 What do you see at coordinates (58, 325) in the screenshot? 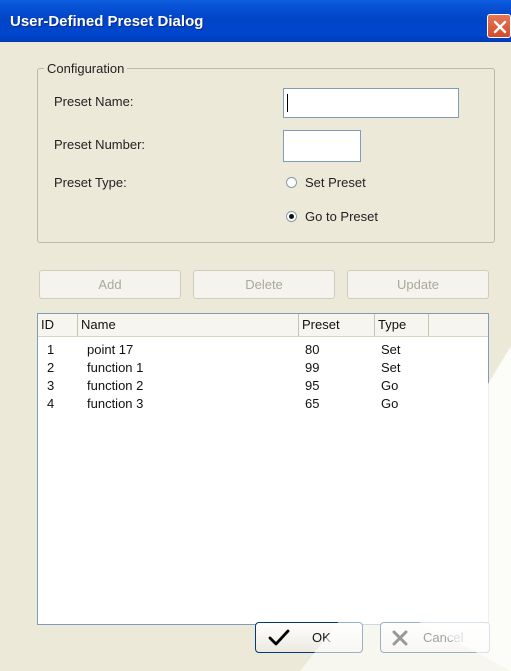
I see `column-header-id: ID` at bounding box center [58, 325].